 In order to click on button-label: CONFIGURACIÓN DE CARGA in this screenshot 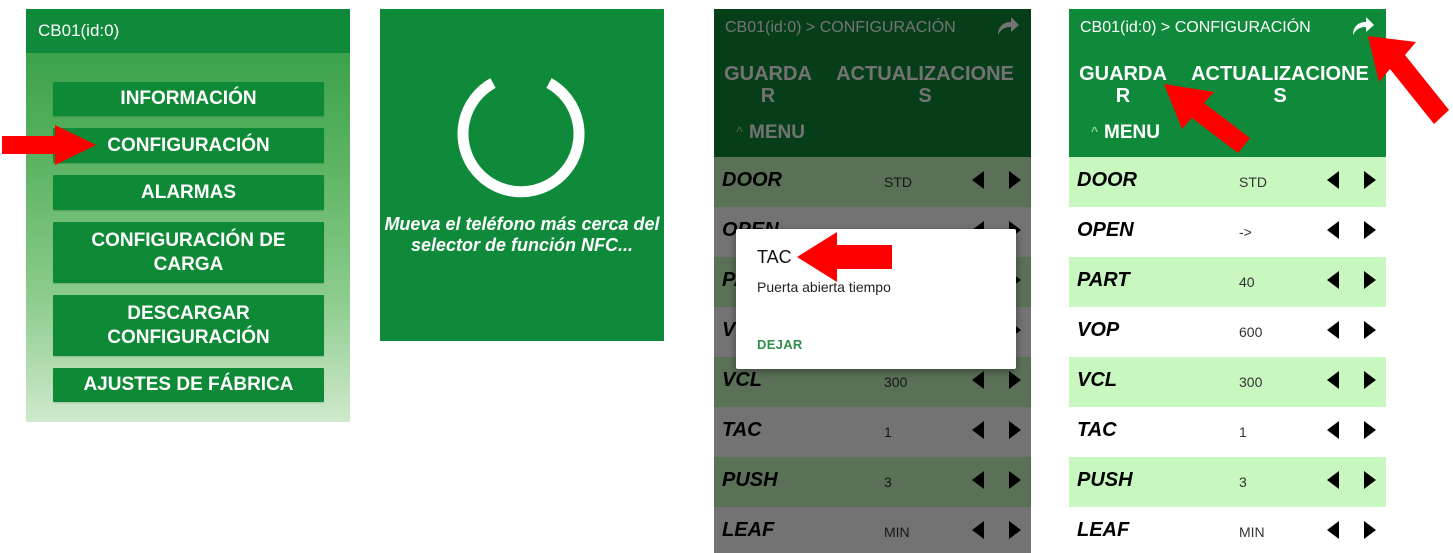, I will do `click(188, 252)`.